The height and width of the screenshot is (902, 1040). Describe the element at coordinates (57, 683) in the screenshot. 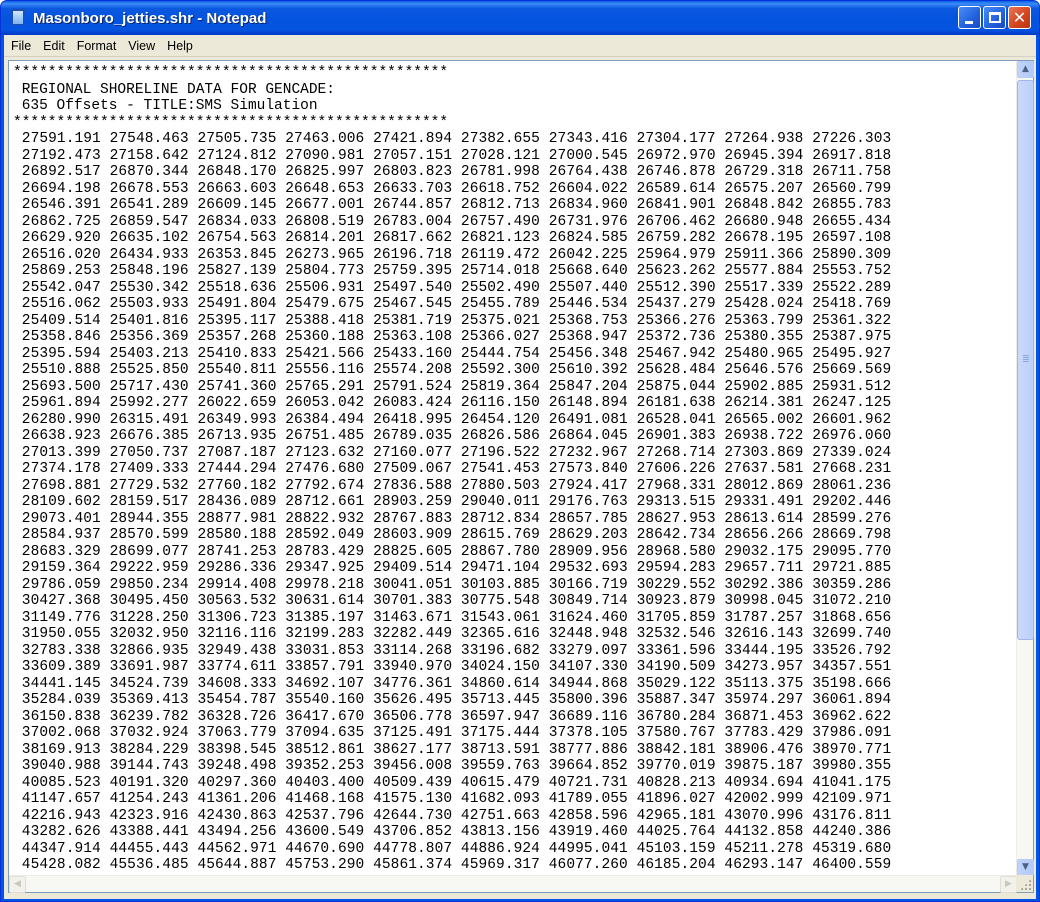

I see `data-value: 34441.145` at that location.